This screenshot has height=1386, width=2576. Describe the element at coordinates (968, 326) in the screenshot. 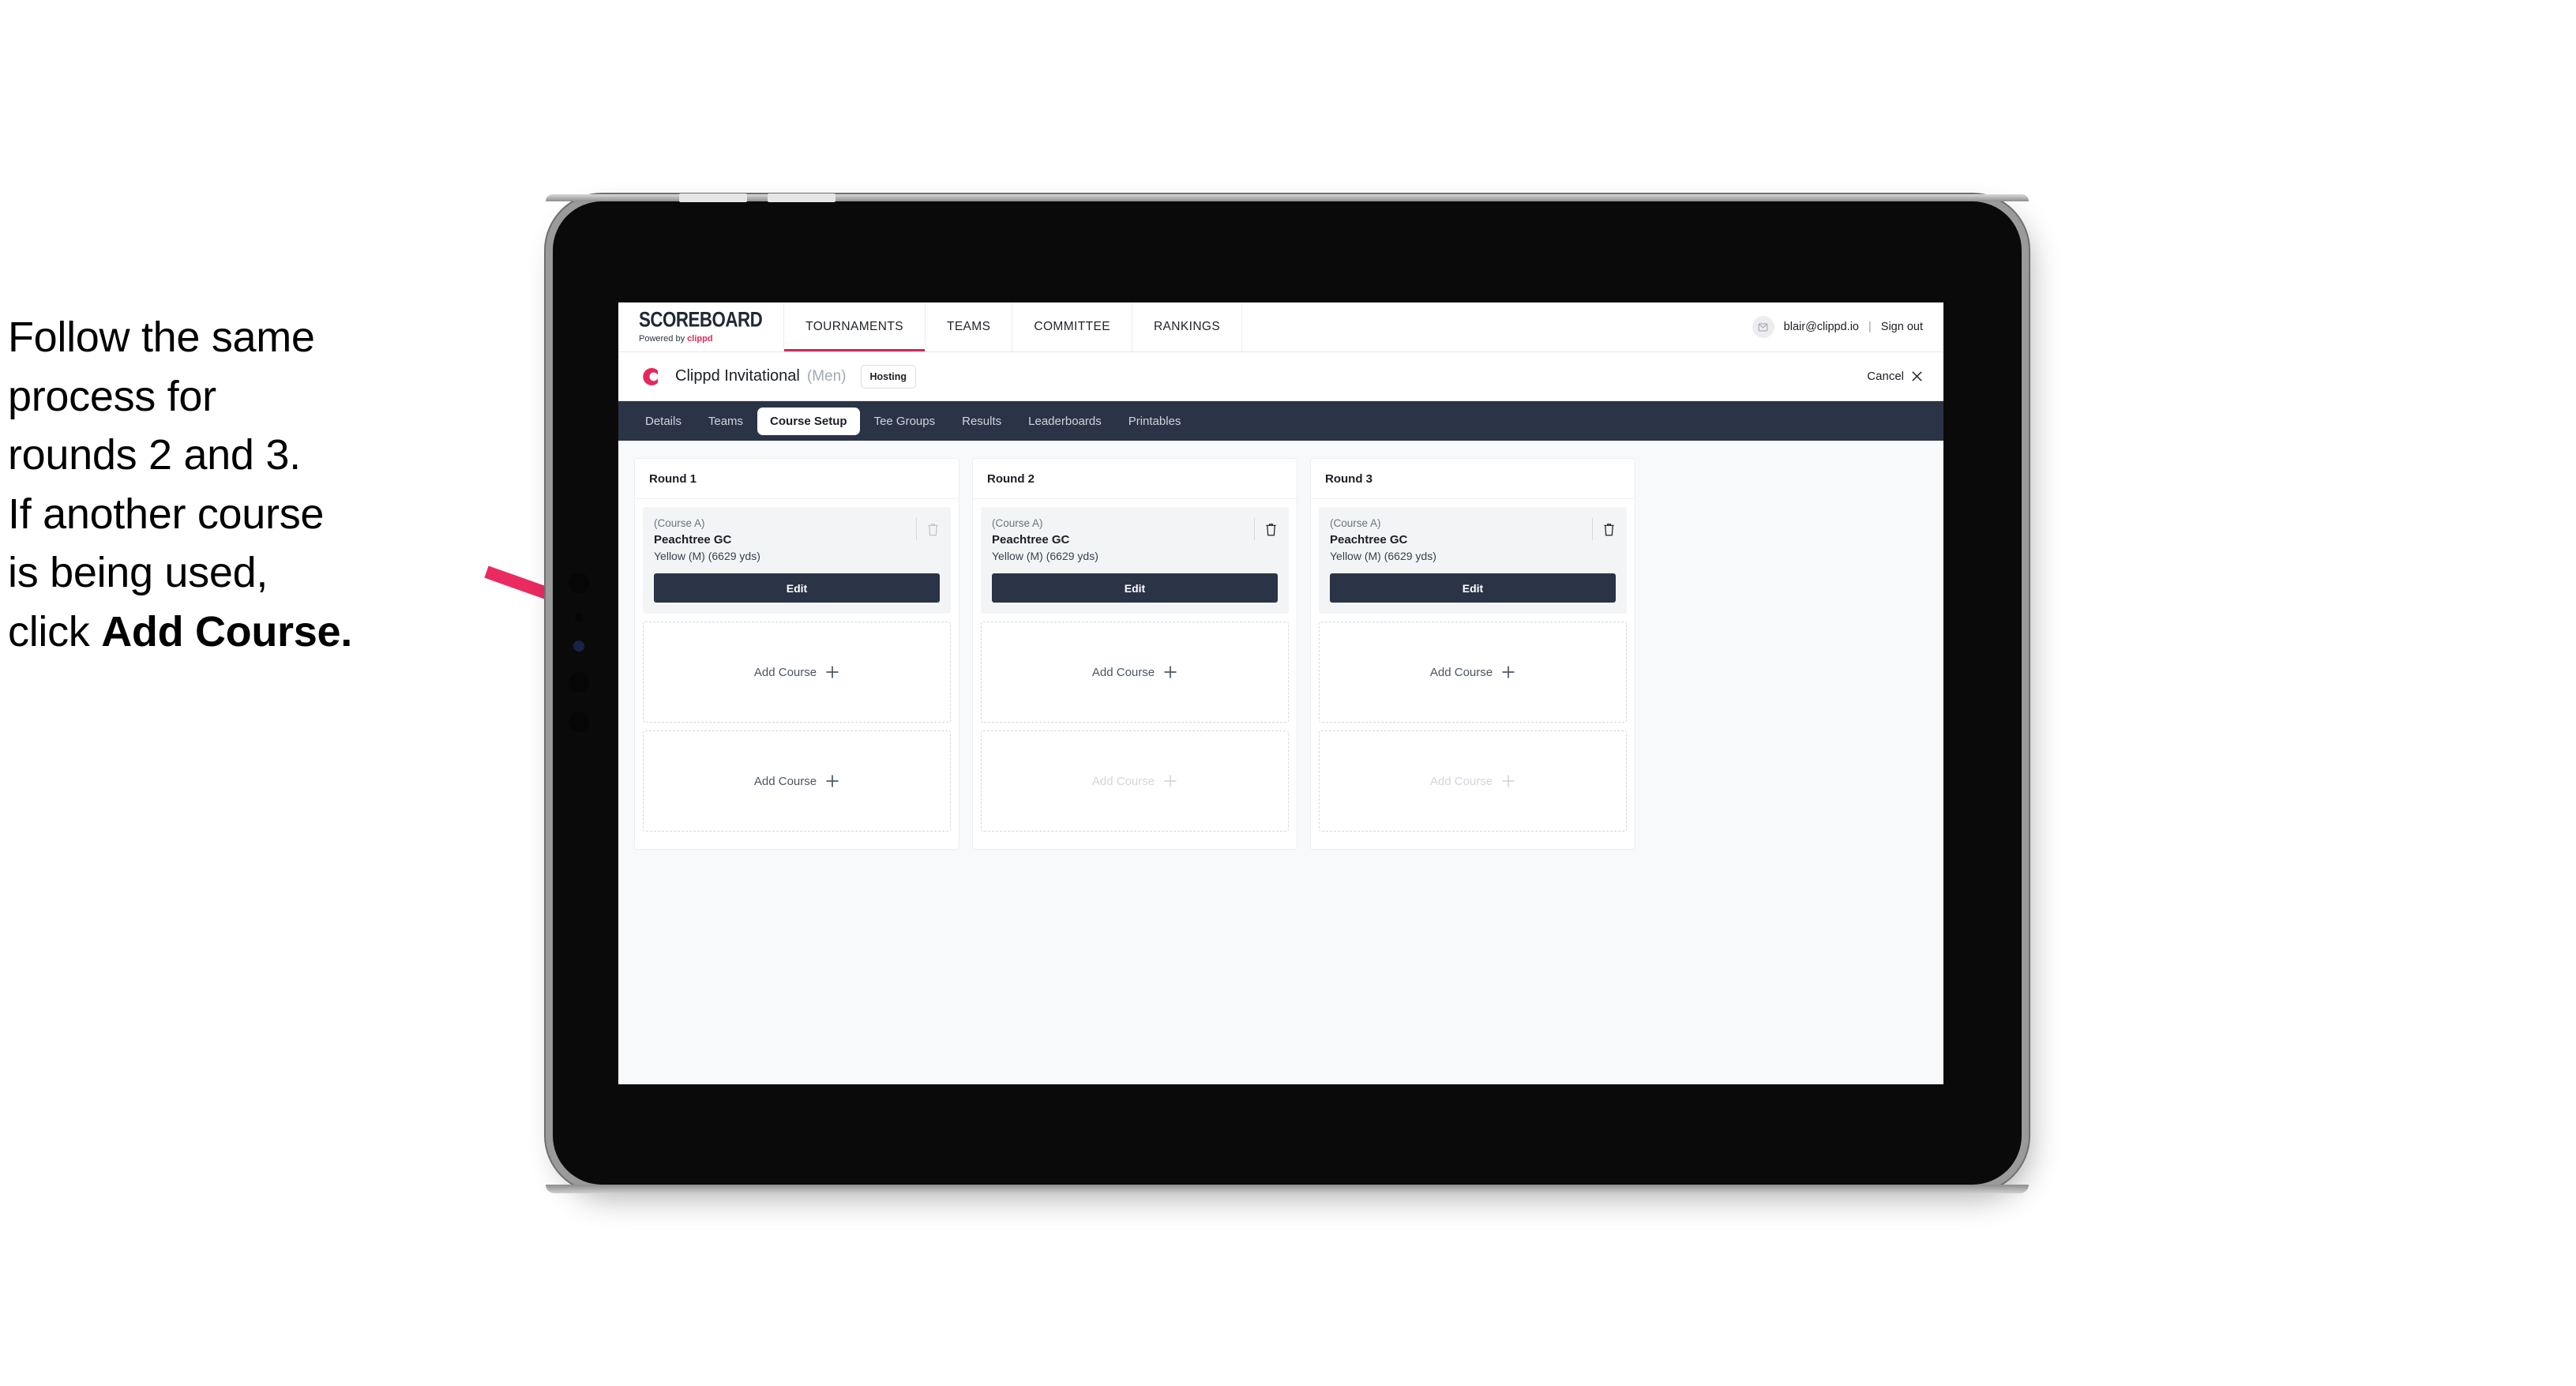

I see `nav-item-teams: TEAMS` at that location.